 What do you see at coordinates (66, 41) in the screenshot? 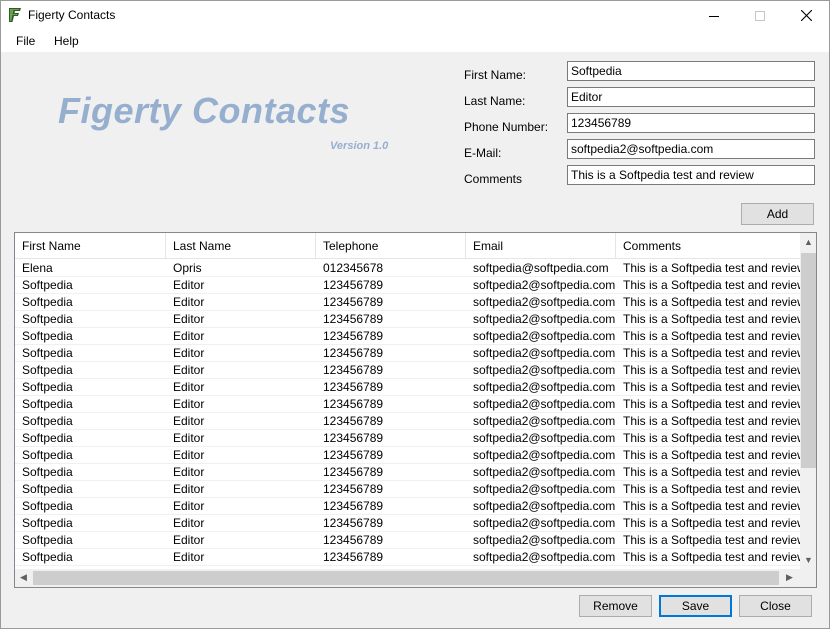
I see `menu-help: Help` at bounding box center [66, 41].